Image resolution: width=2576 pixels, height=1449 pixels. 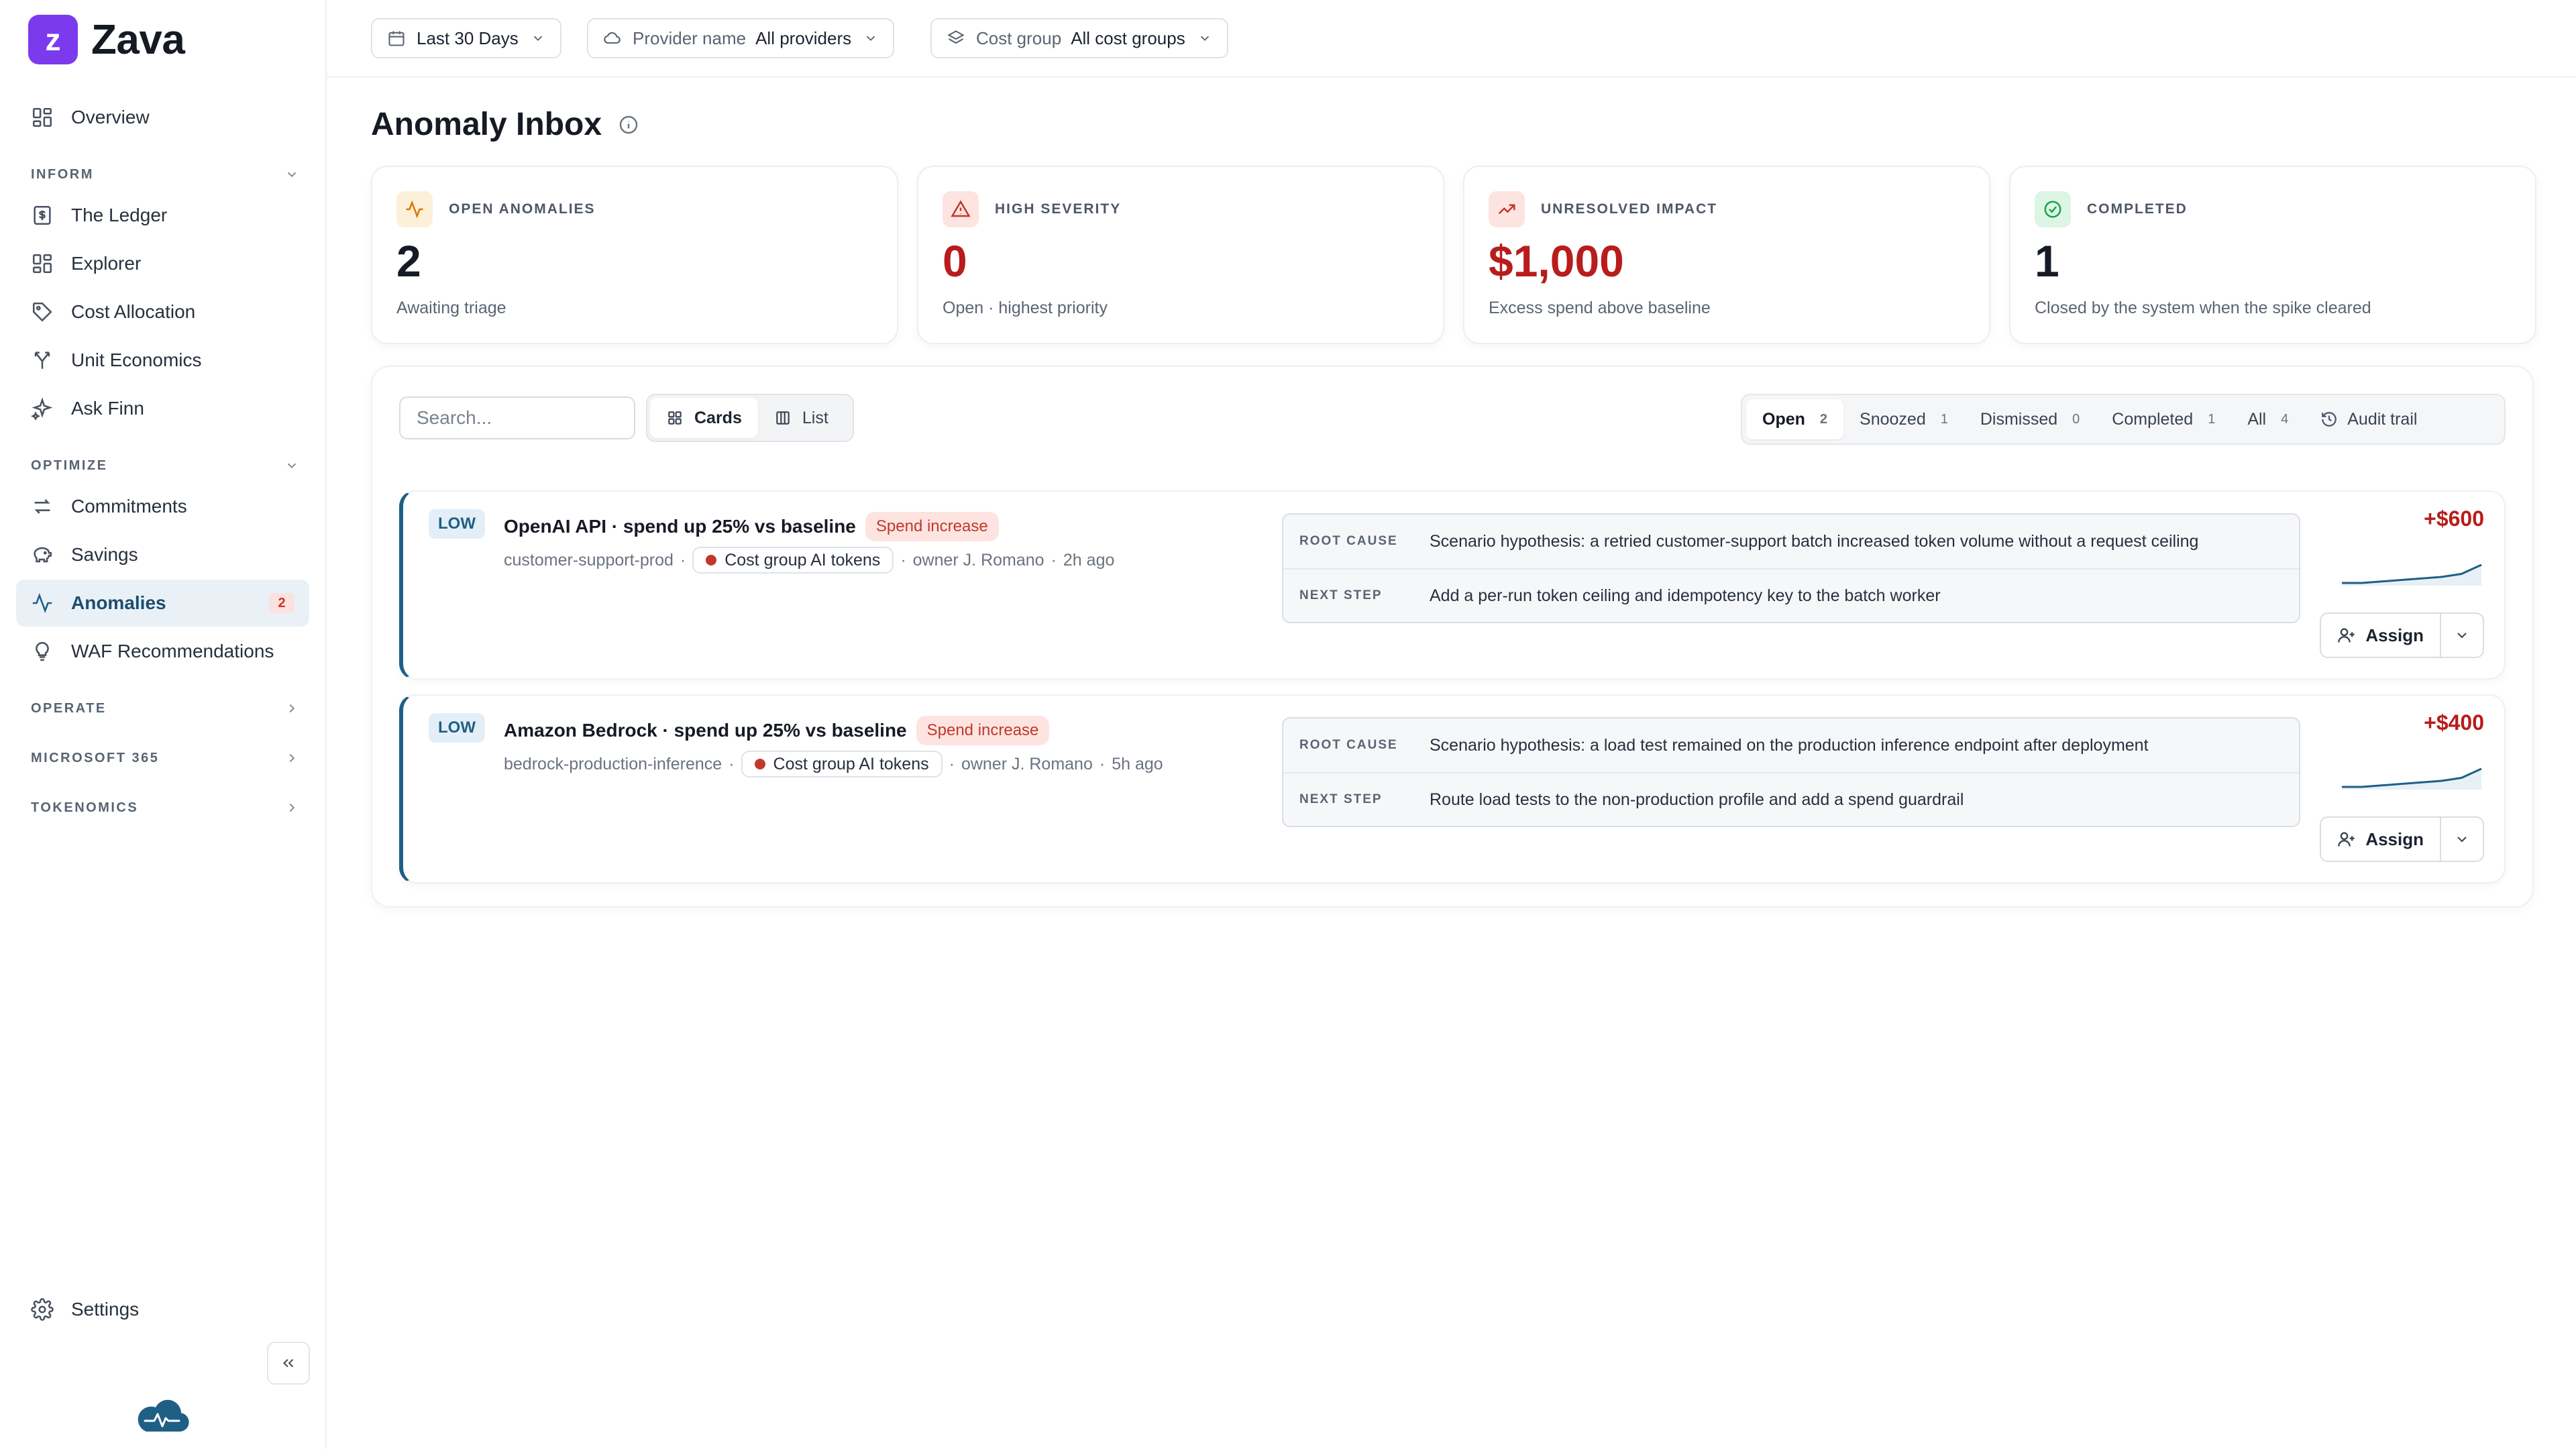 I want to click on sidebar-item-waf-recommendations: WAF Recommendations, so click(x=162, y=651).